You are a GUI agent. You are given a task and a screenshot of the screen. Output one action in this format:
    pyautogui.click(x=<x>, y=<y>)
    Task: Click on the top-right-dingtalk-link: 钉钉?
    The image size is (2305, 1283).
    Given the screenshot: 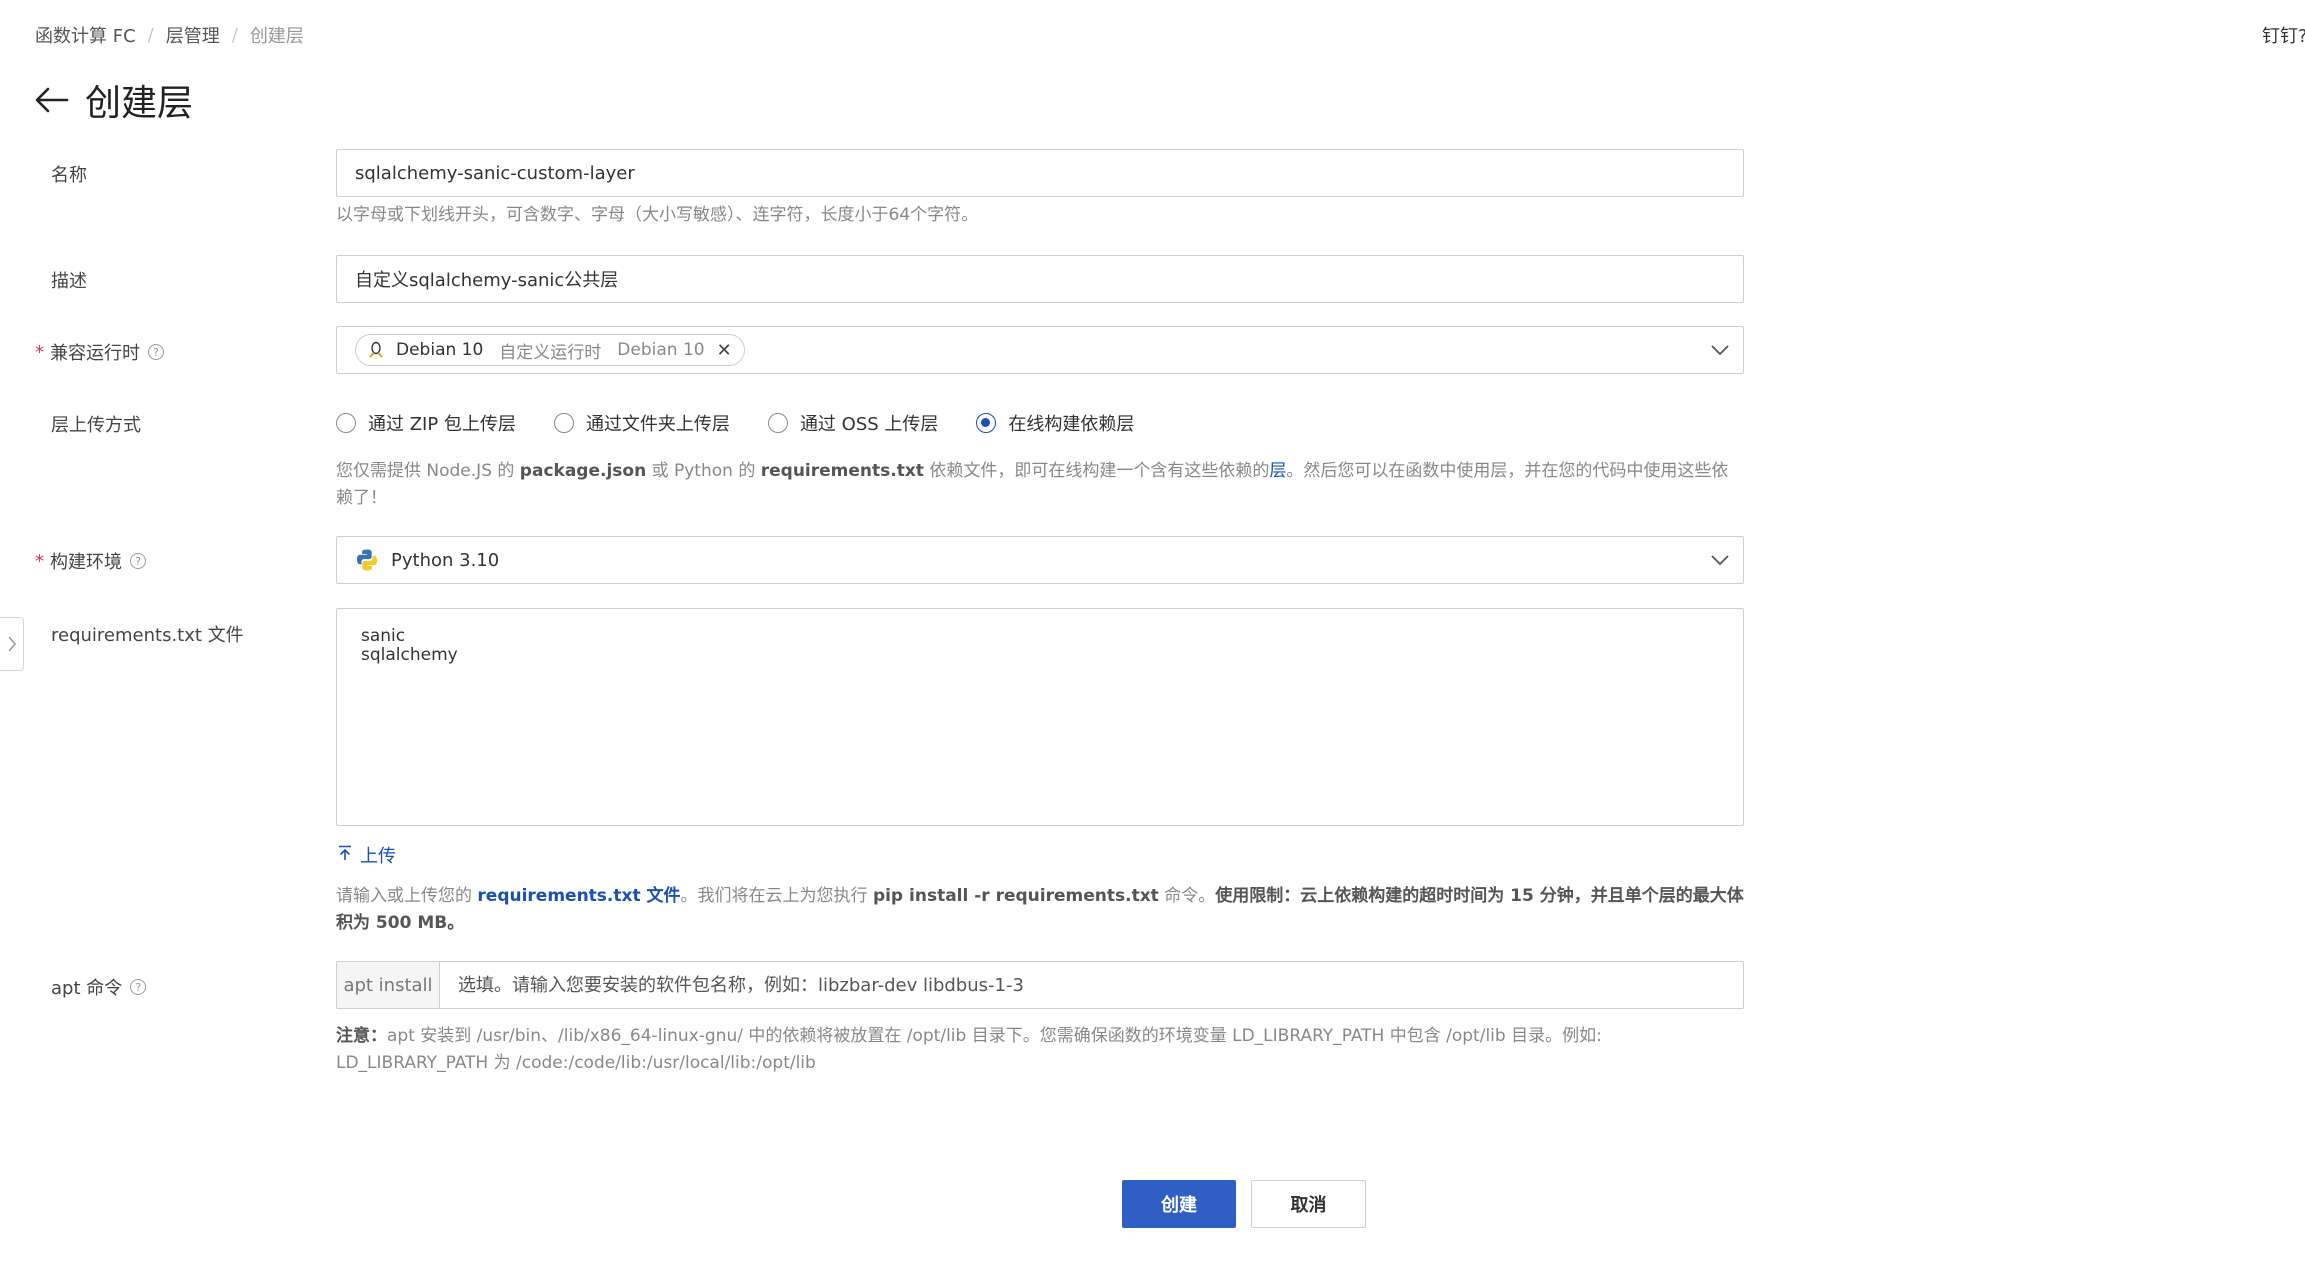 What is the action you would take?
    pyautogui.click(x=2283, y=35)
    